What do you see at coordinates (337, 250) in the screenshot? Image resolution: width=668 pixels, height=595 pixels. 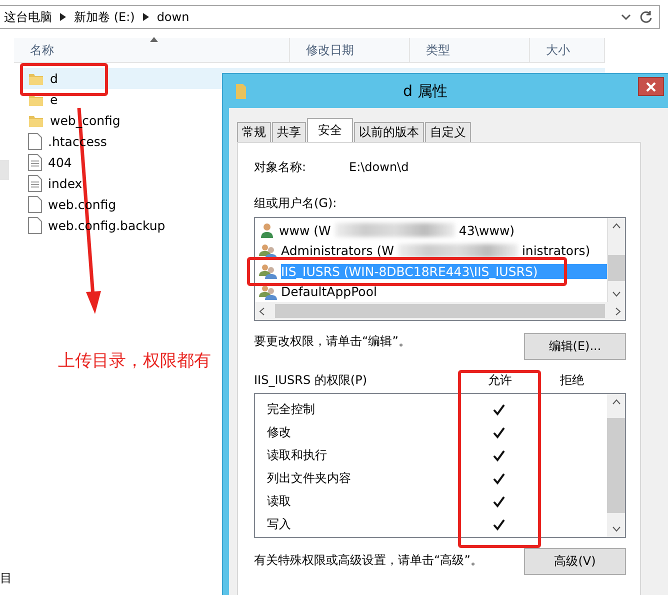 I see `user-name: Administrators (W` at bounding box center [337, 250].